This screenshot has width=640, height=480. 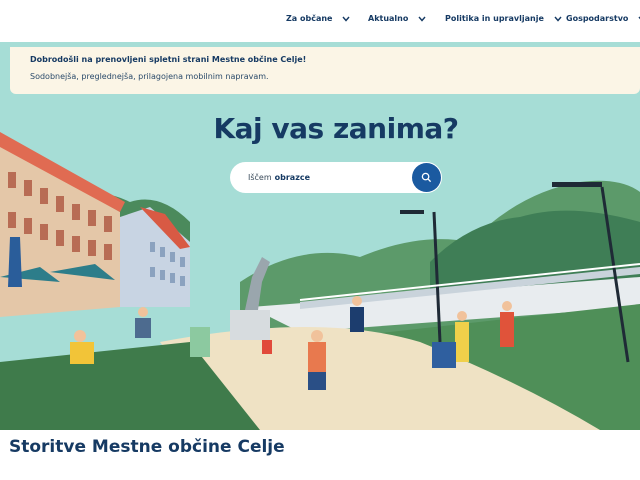 What do you see at coordinates (260, 177) in the screenshot?
I see `search-prefix: Iščem` at bounding box center [260, 177].